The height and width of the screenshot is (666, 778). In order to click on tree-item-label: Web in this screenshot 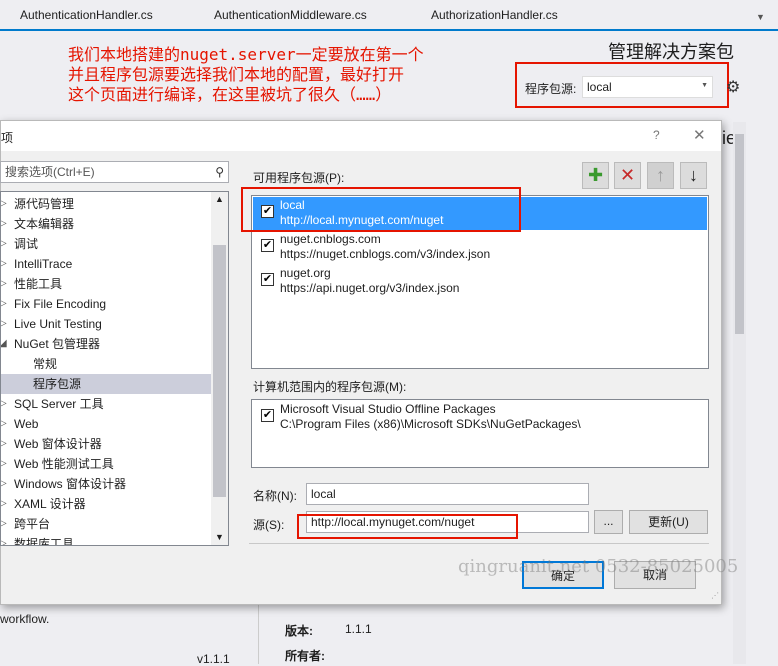, I will do `click(26, 424)`.